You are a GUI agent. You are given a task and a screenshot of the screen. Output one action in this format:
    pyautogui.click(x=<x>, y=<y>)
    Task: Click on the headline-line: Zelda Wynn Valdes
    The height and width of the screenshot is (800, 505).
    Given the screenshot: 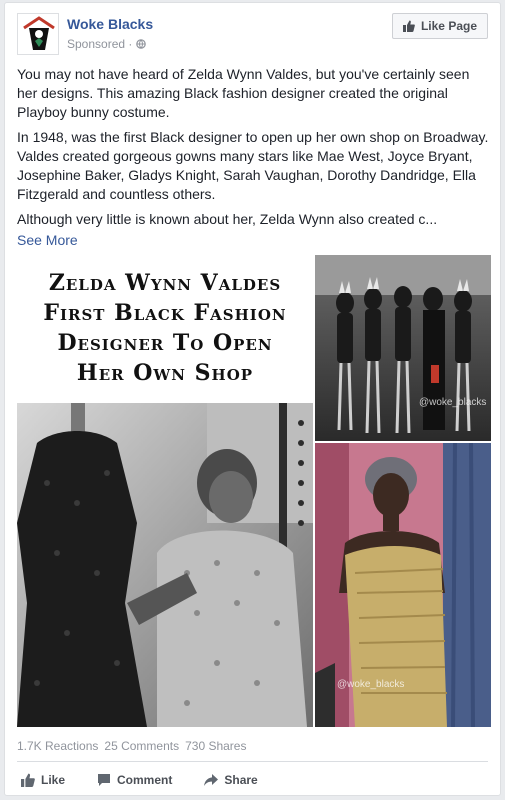 What is the action you would take?
    pyautogui.click(x=165, y=283)
    